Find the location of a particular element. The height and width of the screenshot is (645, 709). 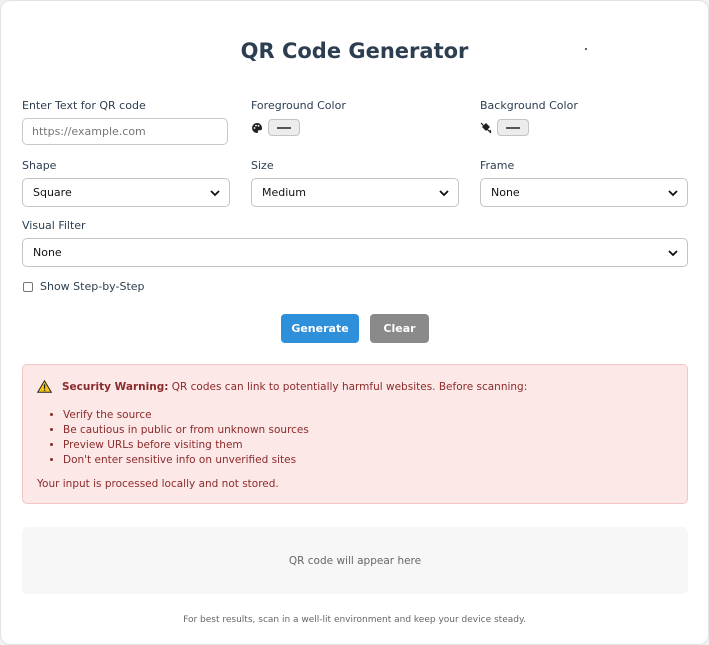

list-item: Preview URLs before visiting them is located at coordinates (186, 445).